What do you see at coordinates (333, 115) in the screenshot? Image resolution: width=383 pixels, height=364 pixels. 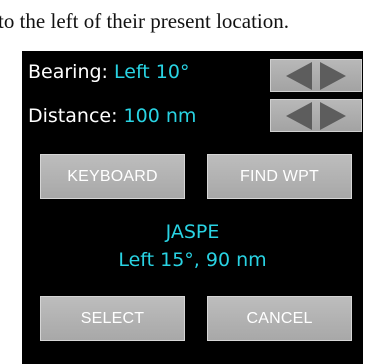 I see `distance-increase-icon` at bounding box center [333, 115].